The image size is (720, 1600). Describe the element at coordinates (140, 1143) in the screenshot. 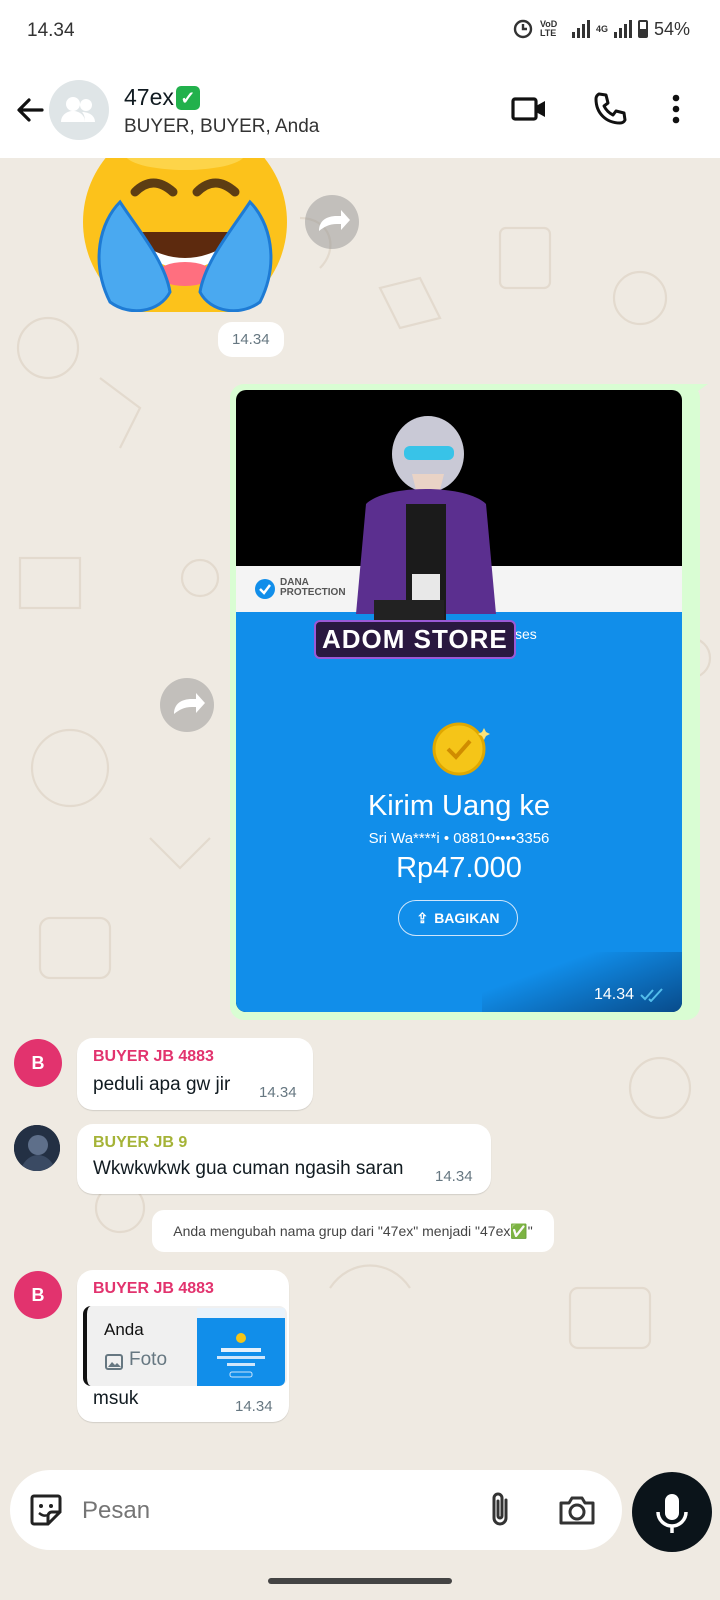

I see `sender-name: BUYER JB 9` at that location.